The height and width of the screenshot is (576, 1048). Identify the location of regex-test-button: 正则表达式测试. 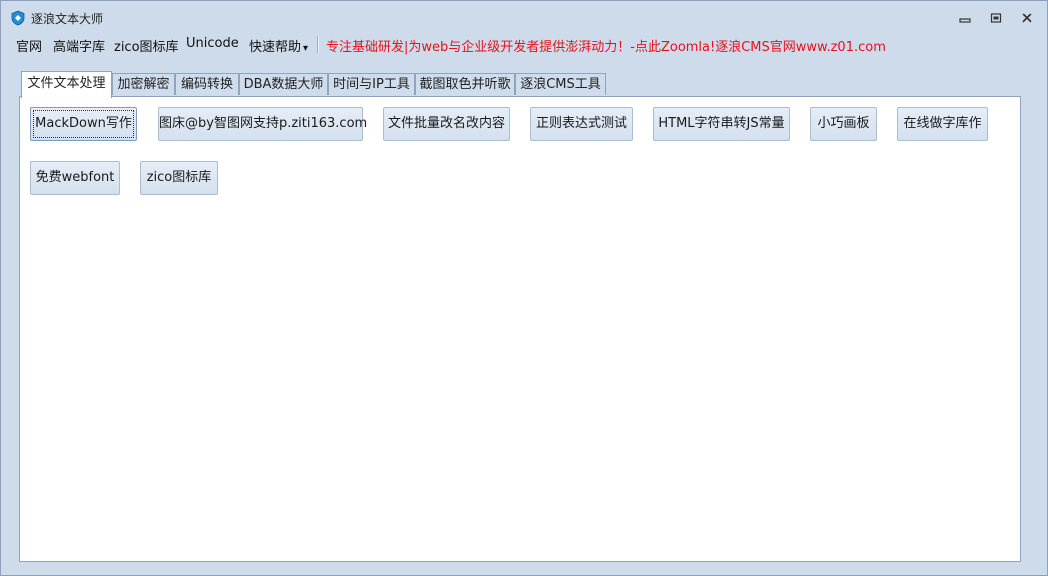
(581, 124).